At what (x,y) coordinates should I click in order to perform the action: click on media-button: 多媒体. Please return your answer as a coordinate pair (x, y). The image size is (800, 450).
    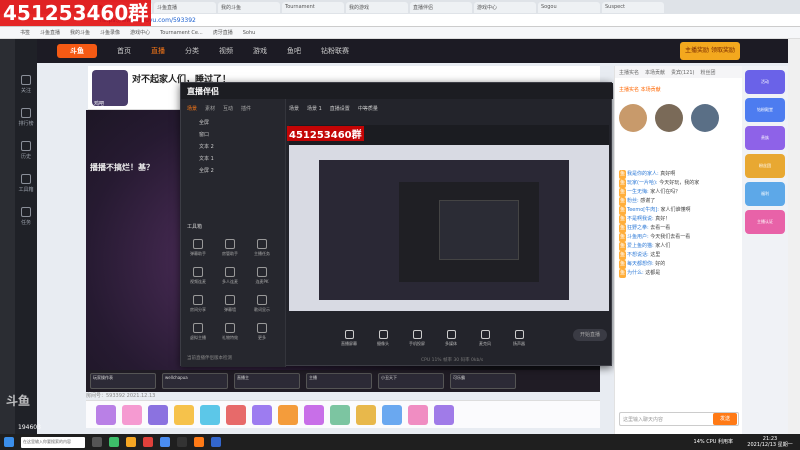
    Looking at the image, I should click on (451, 338).